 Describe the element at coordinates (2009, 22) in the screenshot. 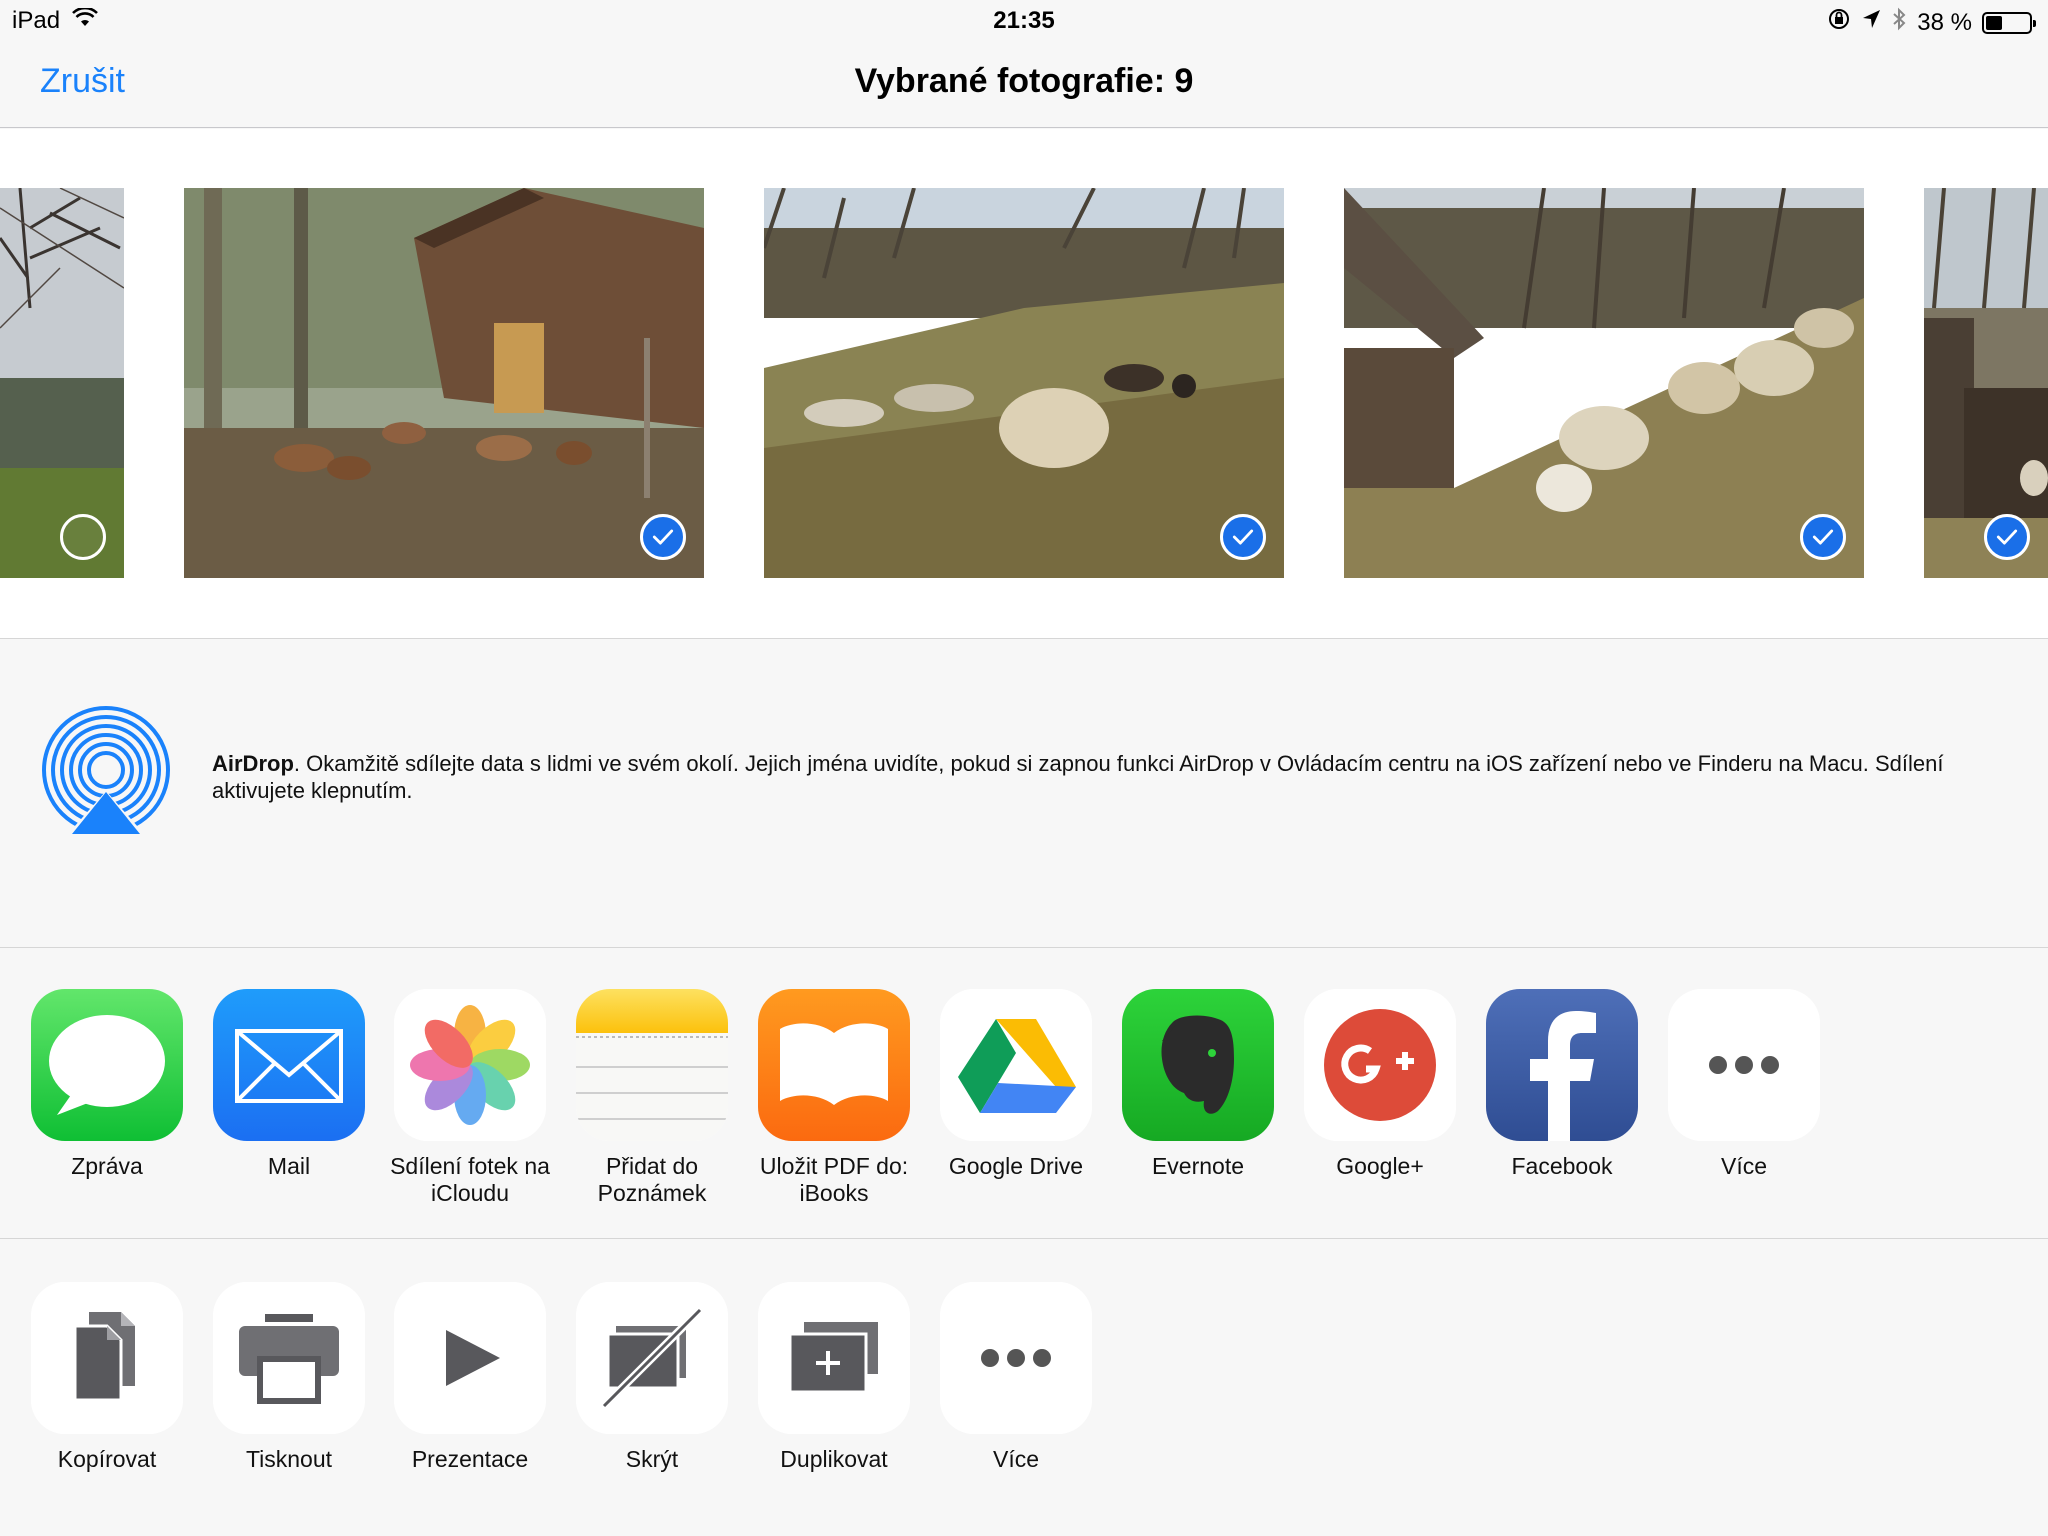

I see `battery-icon` at that location.